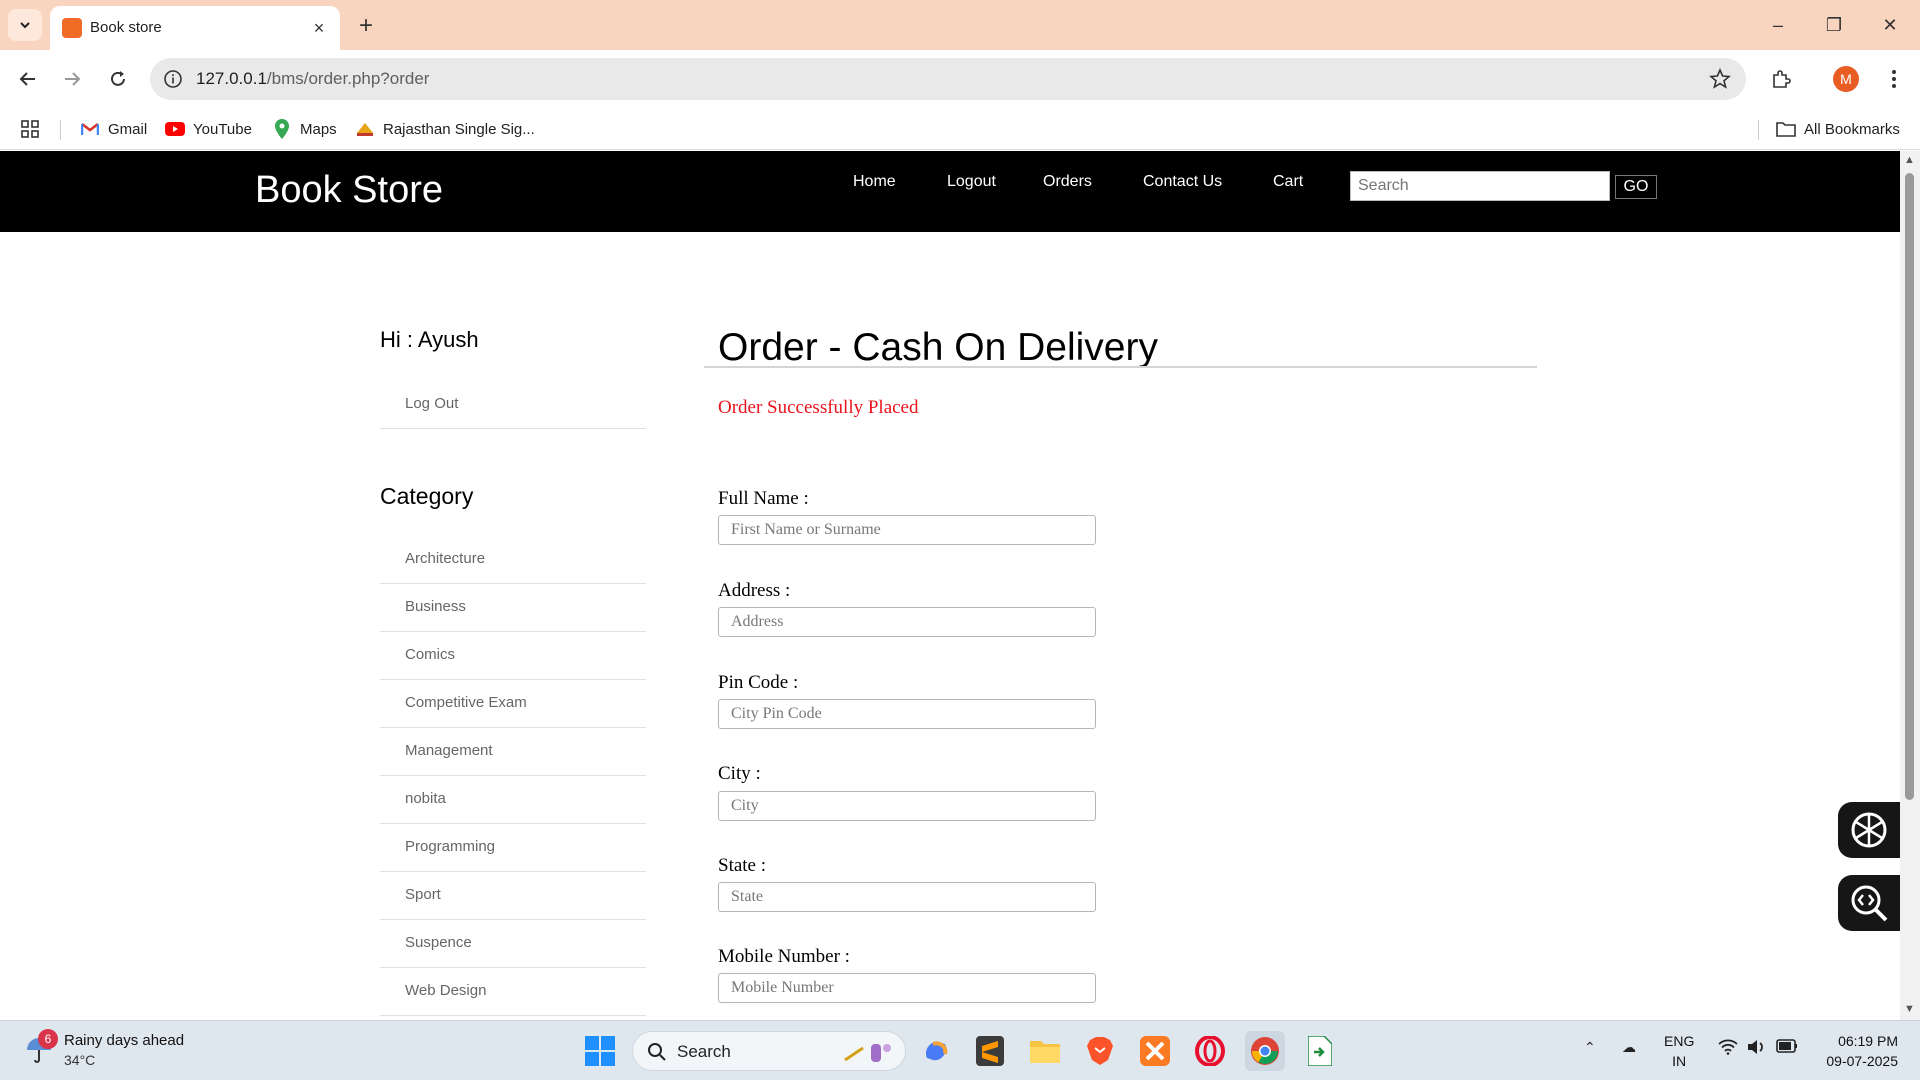 The width and height of the screenshot is (1920, 1080). Describe the element at coordinates (432, 403) in the screenshot. I see `sidebar-logout-label: Log Out` at that location.